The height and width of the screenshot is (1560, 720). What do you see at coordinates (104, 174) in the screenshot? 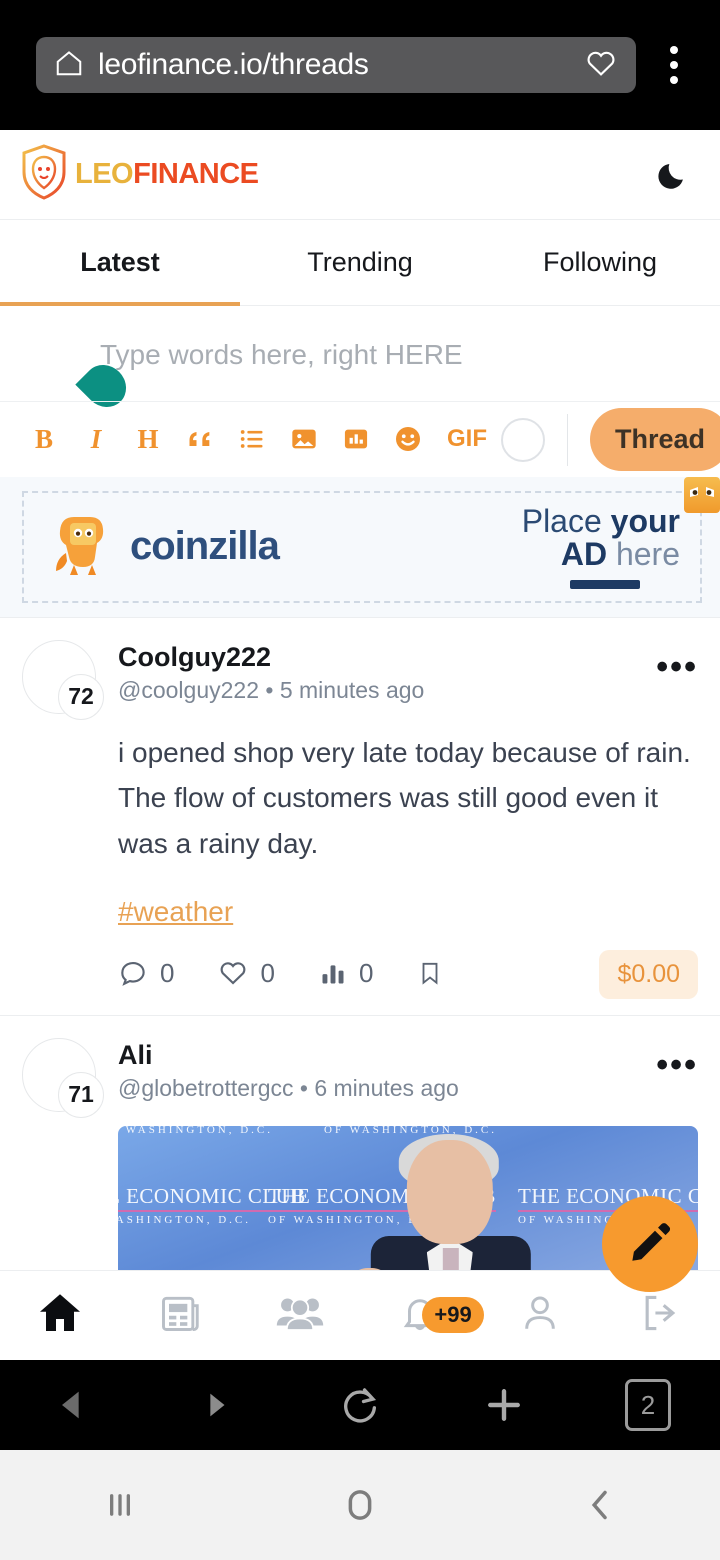
I see `brand-leo-text: LEO` at bounding box center [104, 174].